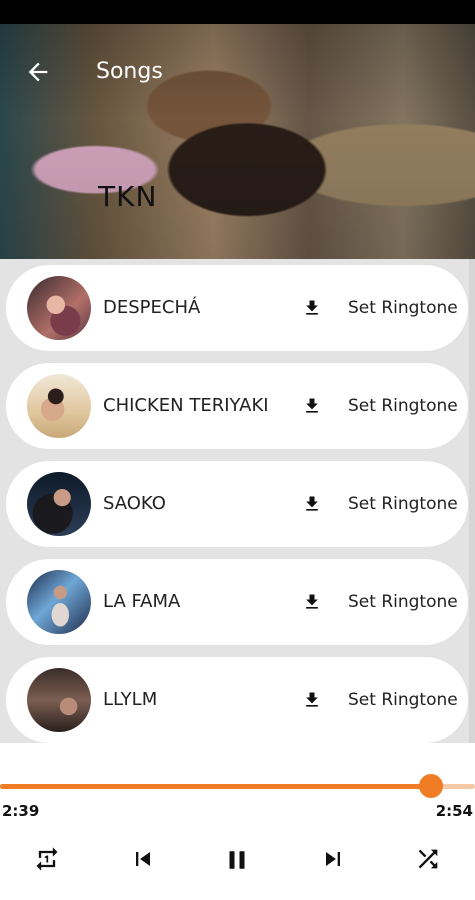  I want to click on seek-bar-handle, so click(431, 786).